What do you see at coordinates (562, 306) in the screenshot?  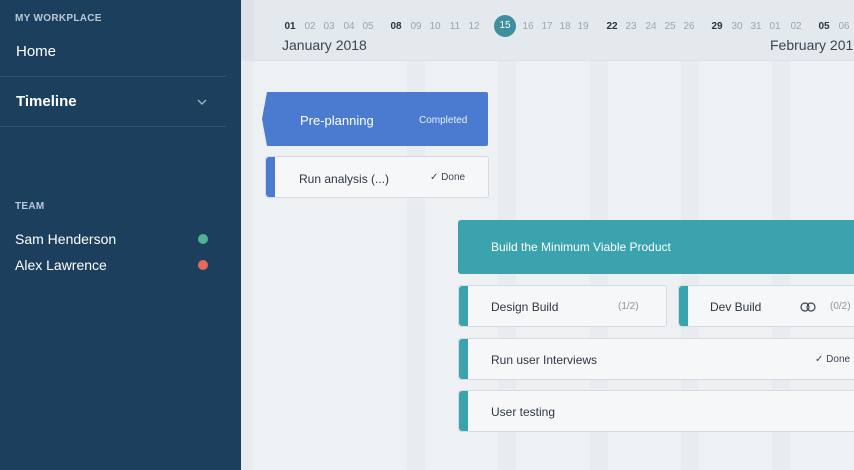 I see `task-design-build: Design Build (1/2)` at bounding box center [562, 306].